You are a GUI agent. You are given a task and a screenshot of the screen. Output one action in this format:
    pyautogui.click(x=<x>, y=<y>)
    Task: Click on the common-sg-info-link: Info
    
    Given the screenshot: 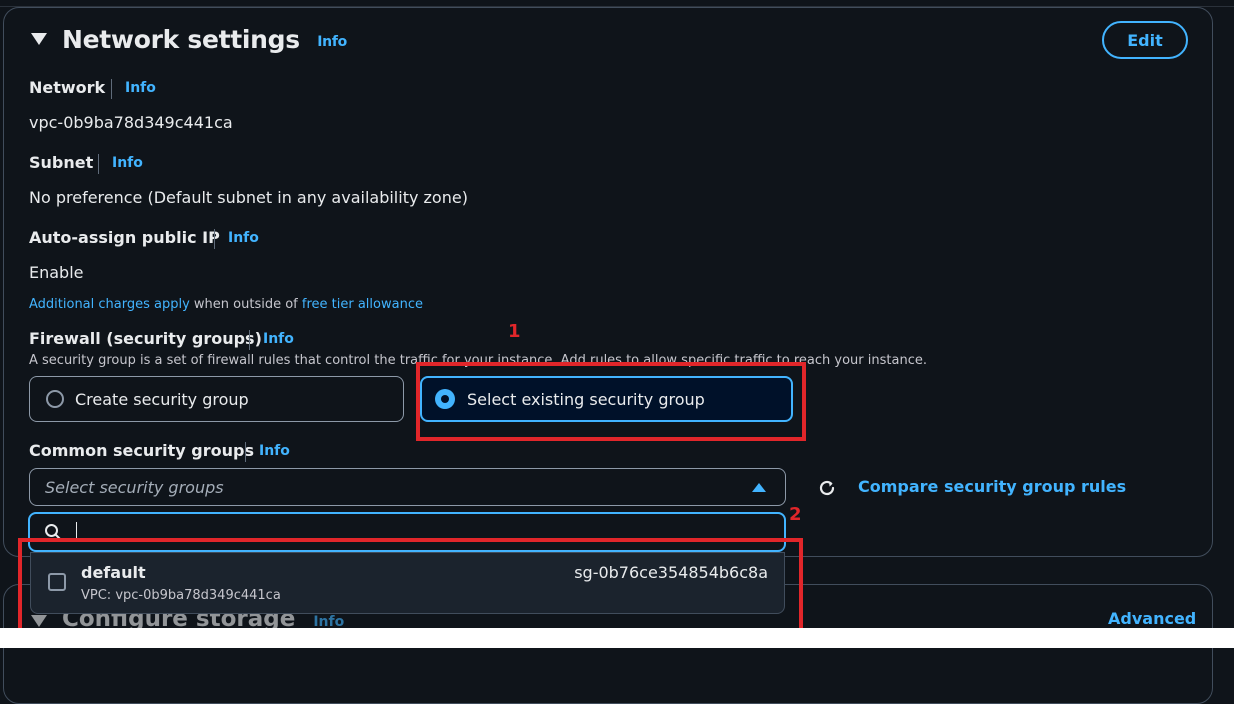 What is the action you would take?
    pyautogui.click(x=274, y=451)
    